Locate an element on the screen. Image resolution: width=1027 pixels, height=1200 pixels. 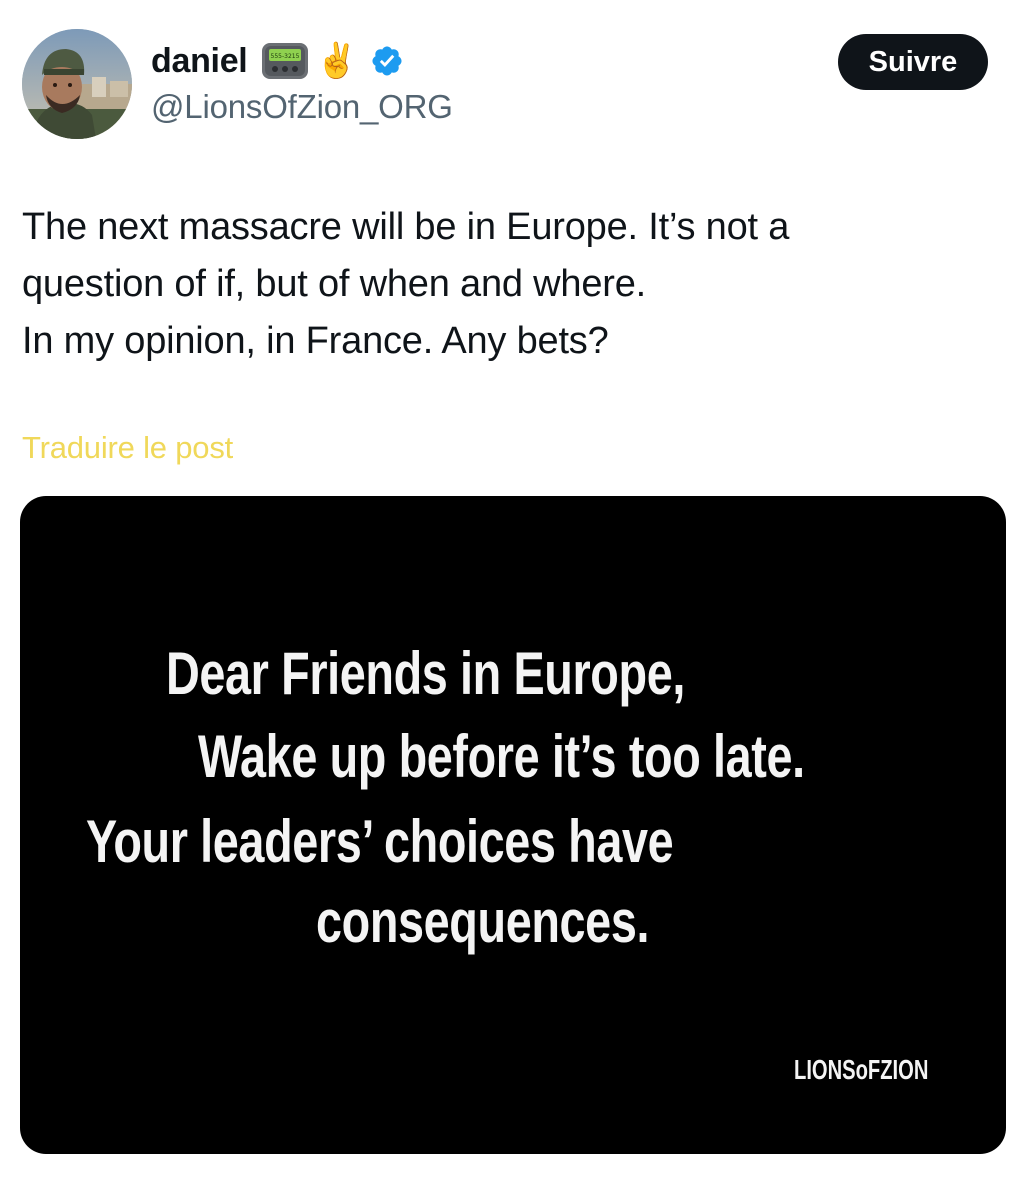
media-text-line: Your leaders’ choices have is located at coordinates (380, 841).